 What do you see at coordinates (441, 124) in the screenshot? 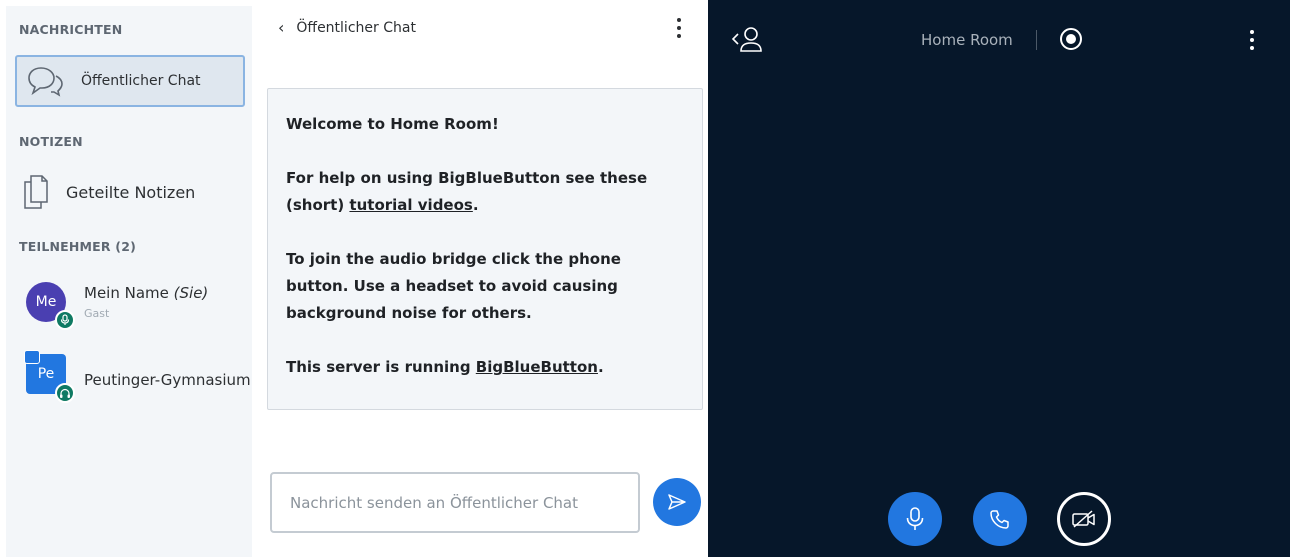
I see `welcome-room: Home Room` at bounding box center [441, 124].